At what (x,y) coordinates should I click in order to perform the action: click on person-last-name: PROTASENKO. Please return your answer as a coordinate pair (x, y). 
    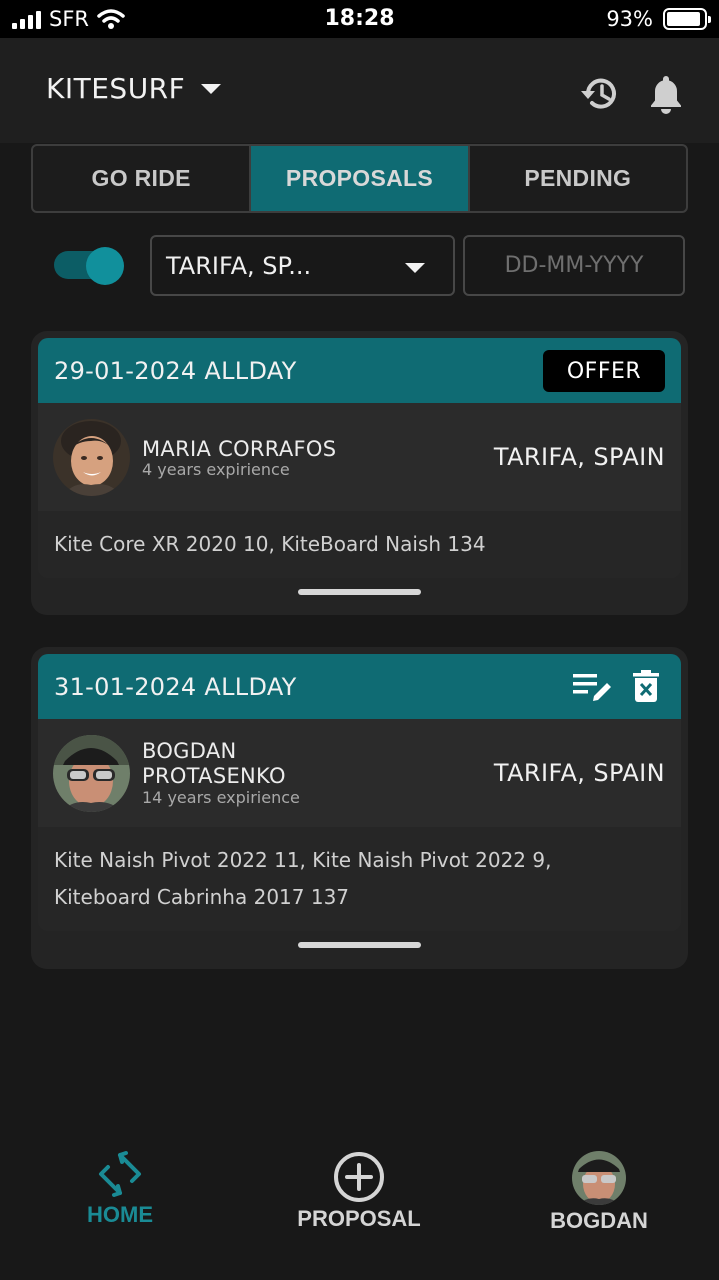
    Looking at the image, I should click on (214, 776).